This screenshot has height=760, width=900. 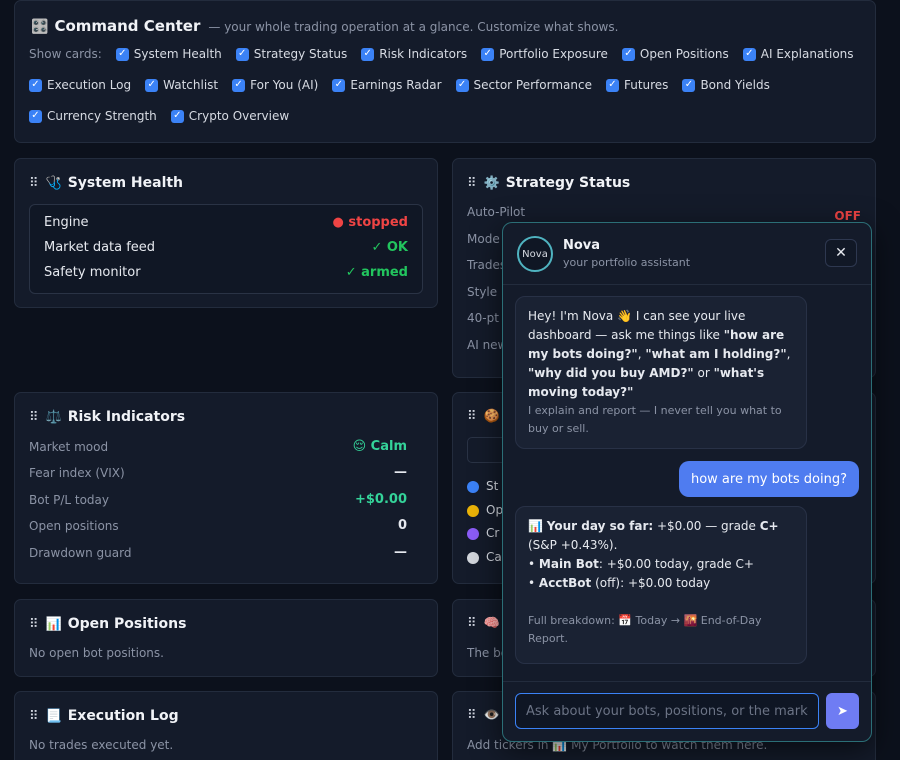 I want to click on autopilot-status: OFF, so click(x=847, y=216).